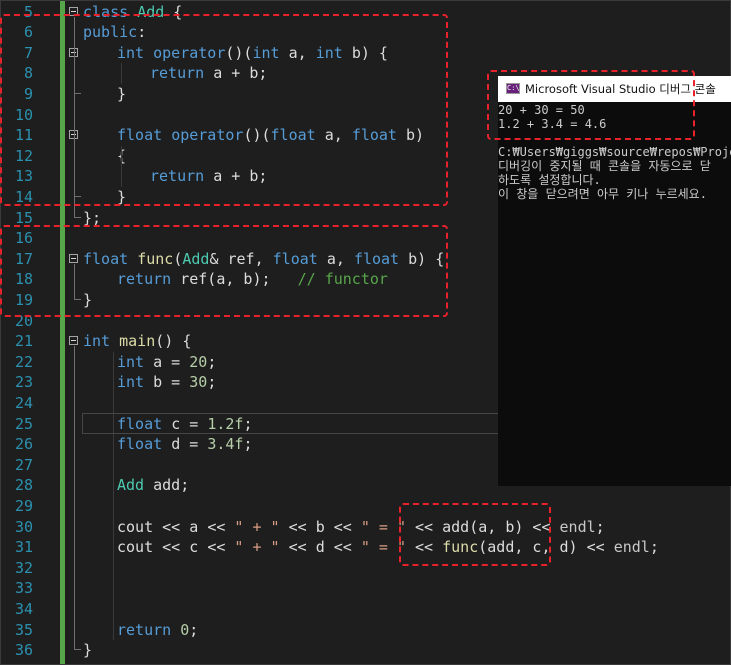 The image size is (731, 665). Describe the element at coordinates (475, 534) in the screenshot. I see `highlight-box-call-sites` at that location.